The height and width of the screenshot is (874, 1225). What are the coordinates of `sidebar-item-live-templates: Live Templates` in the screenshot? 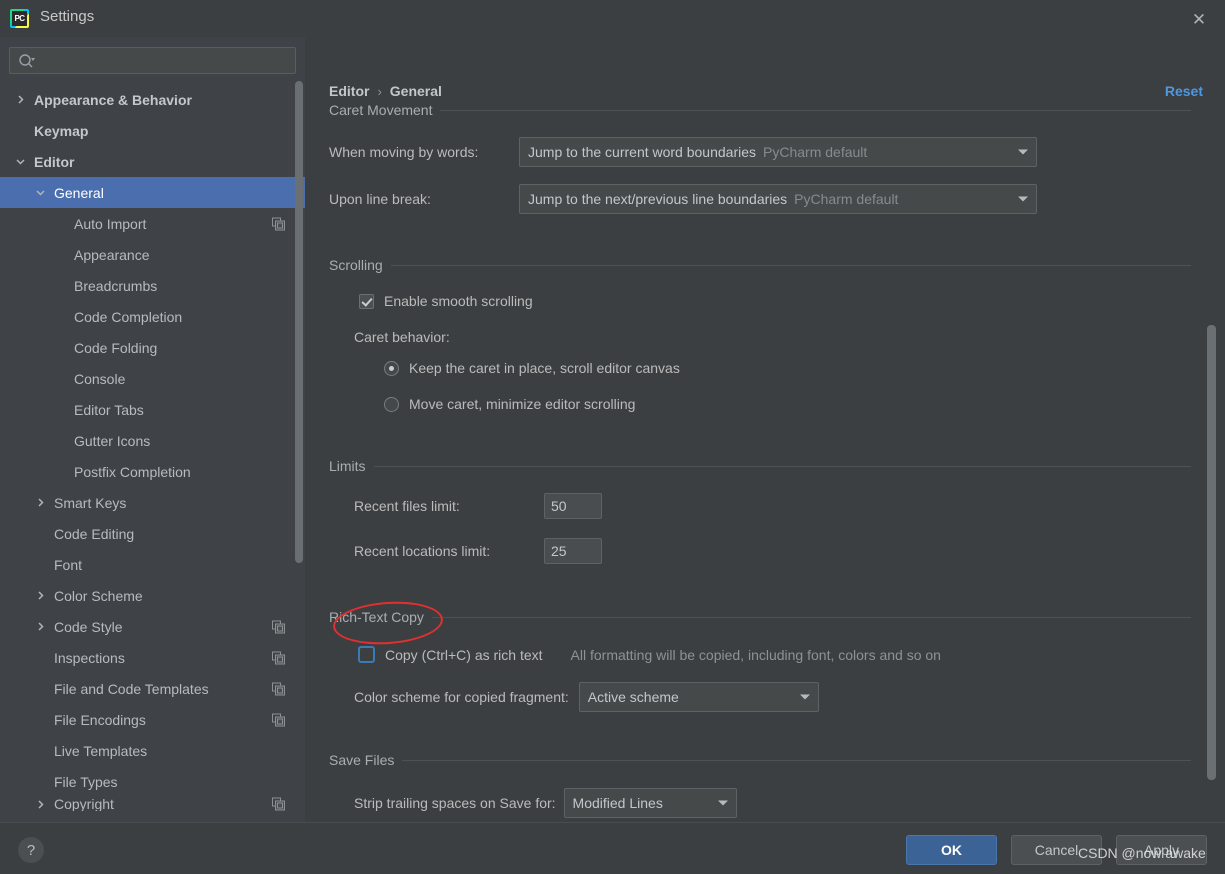 It's located at (152, 750).